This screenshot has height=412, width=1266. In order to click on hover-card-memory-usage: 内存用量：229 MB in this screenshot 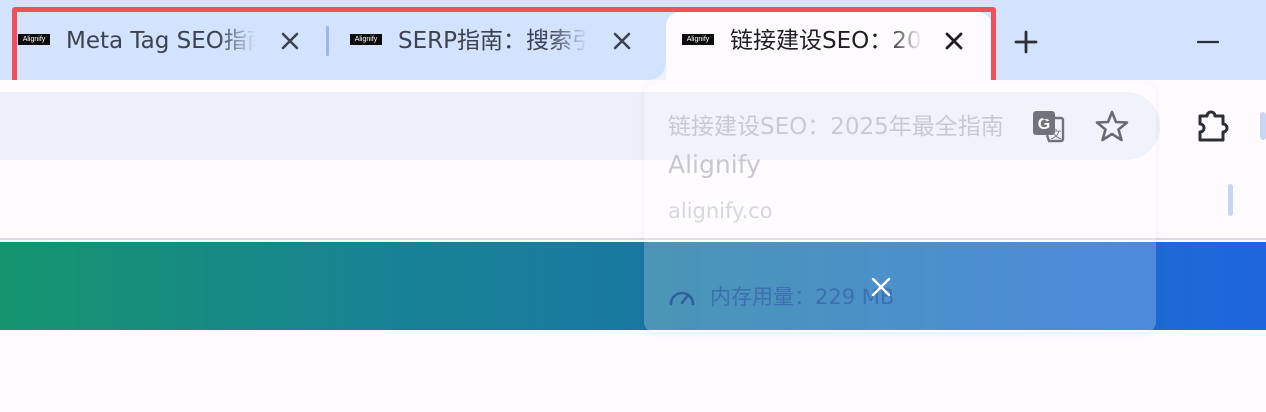, I will do `click(781, 296)`.